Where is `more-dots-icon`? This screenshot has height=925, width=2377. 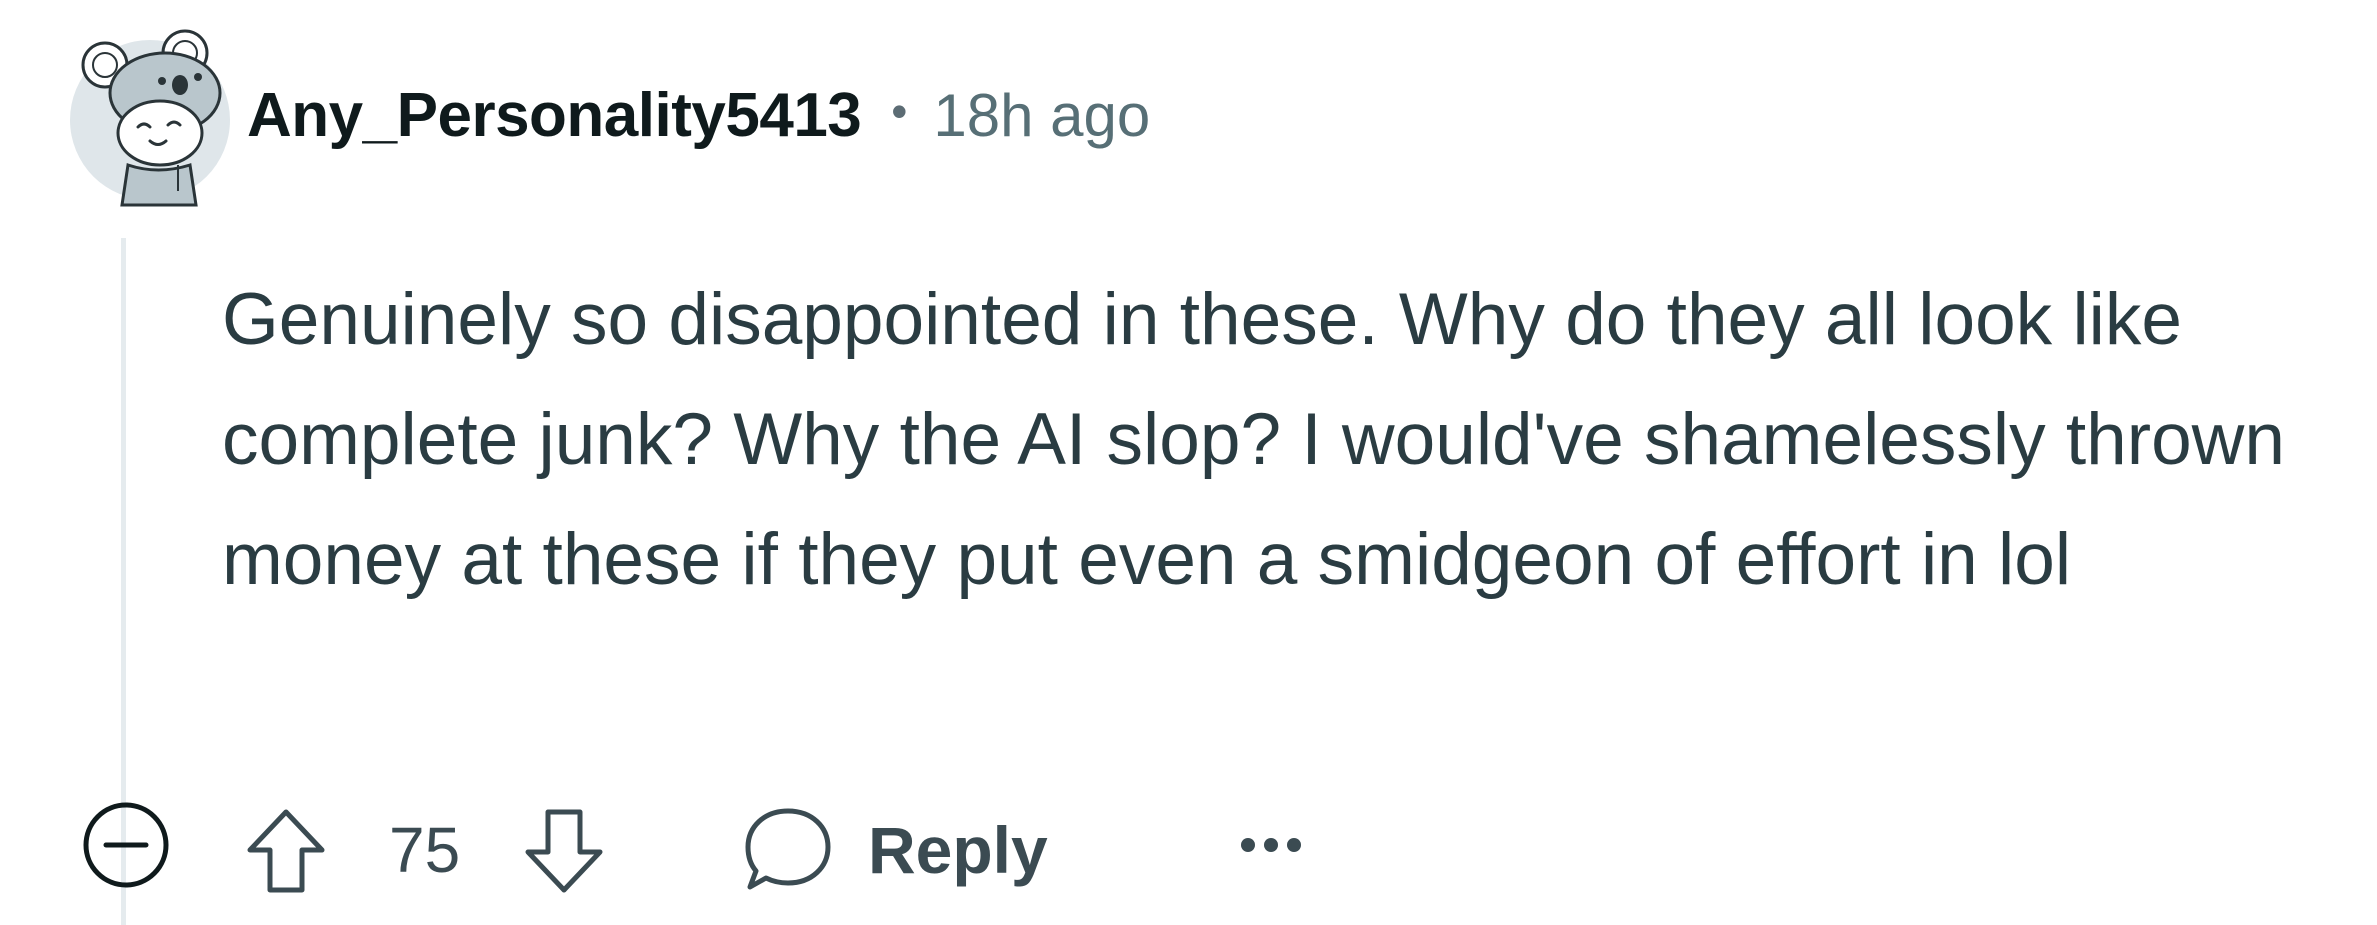 more-dots-icon is located at coordinates (1271, 845).